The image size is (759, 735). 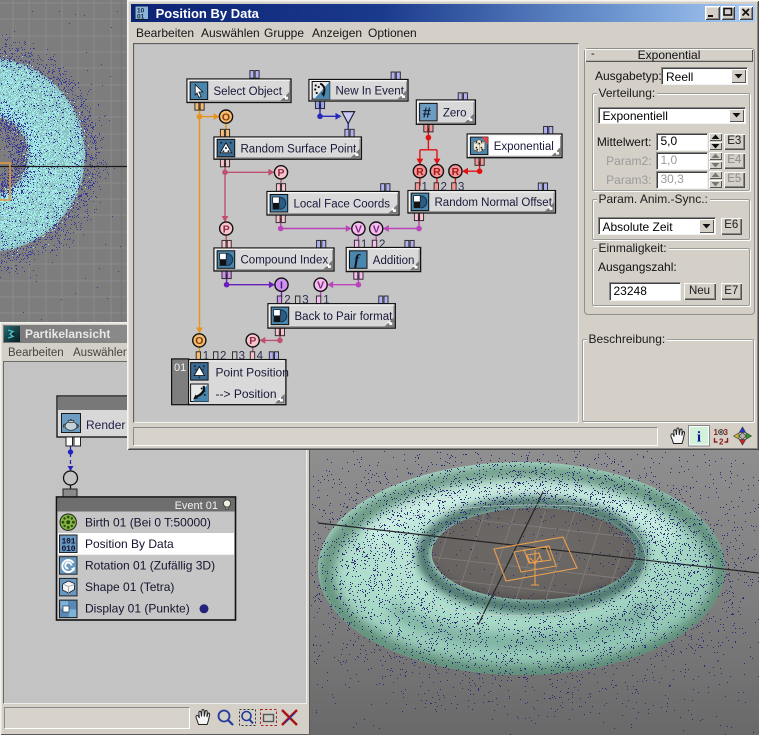 I want to click on svg-text: Addition, so click(x=394, y=261).